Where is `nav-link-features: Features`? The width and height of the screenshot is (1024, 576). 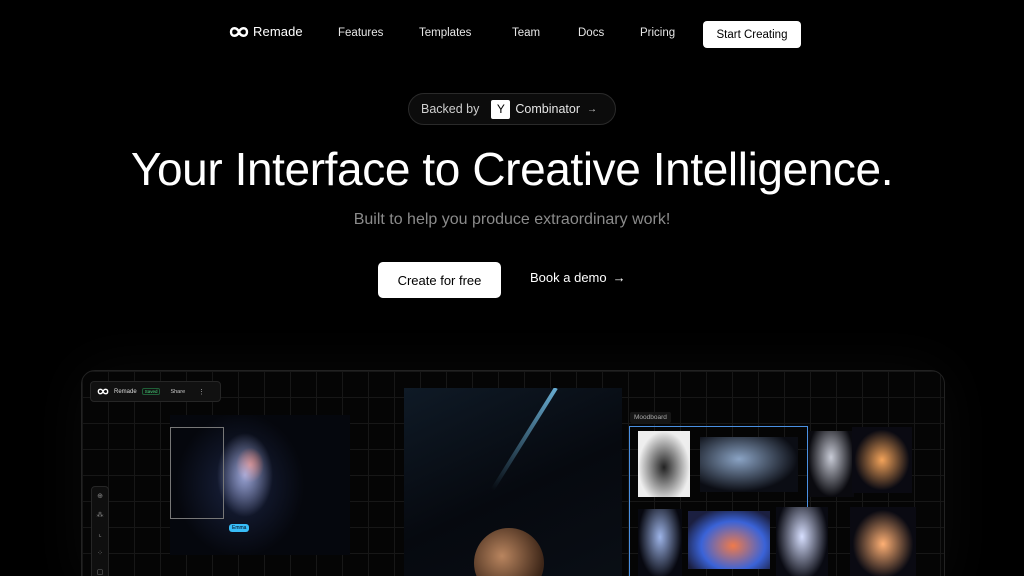 nav-link-features: Features is located at coordinates (360, 33).